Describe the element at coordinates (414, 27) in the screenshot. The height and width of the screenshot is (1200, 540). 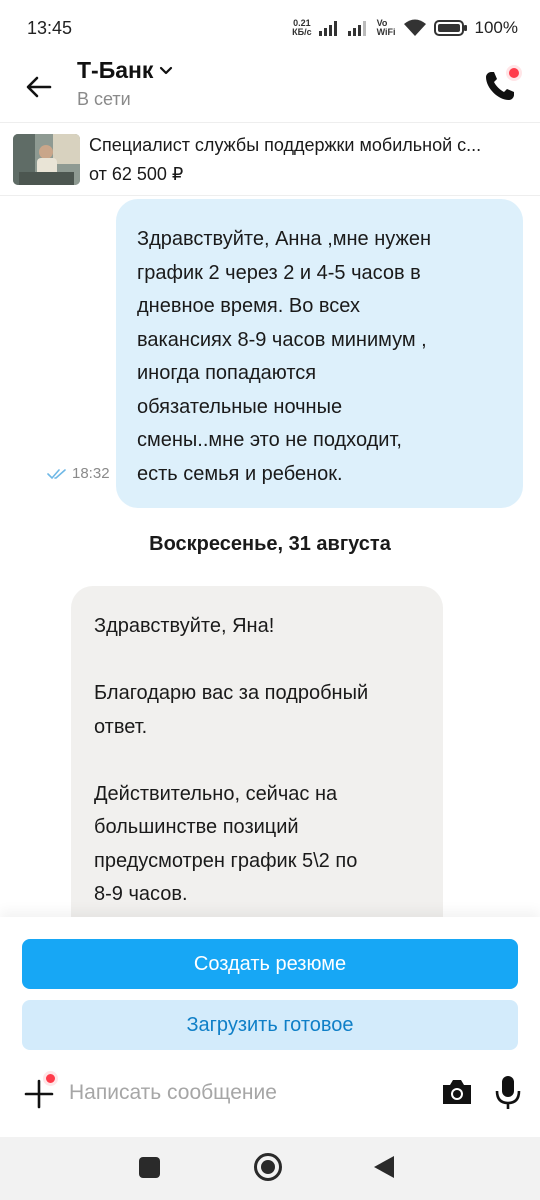
I see `wifi-icon` at that location.